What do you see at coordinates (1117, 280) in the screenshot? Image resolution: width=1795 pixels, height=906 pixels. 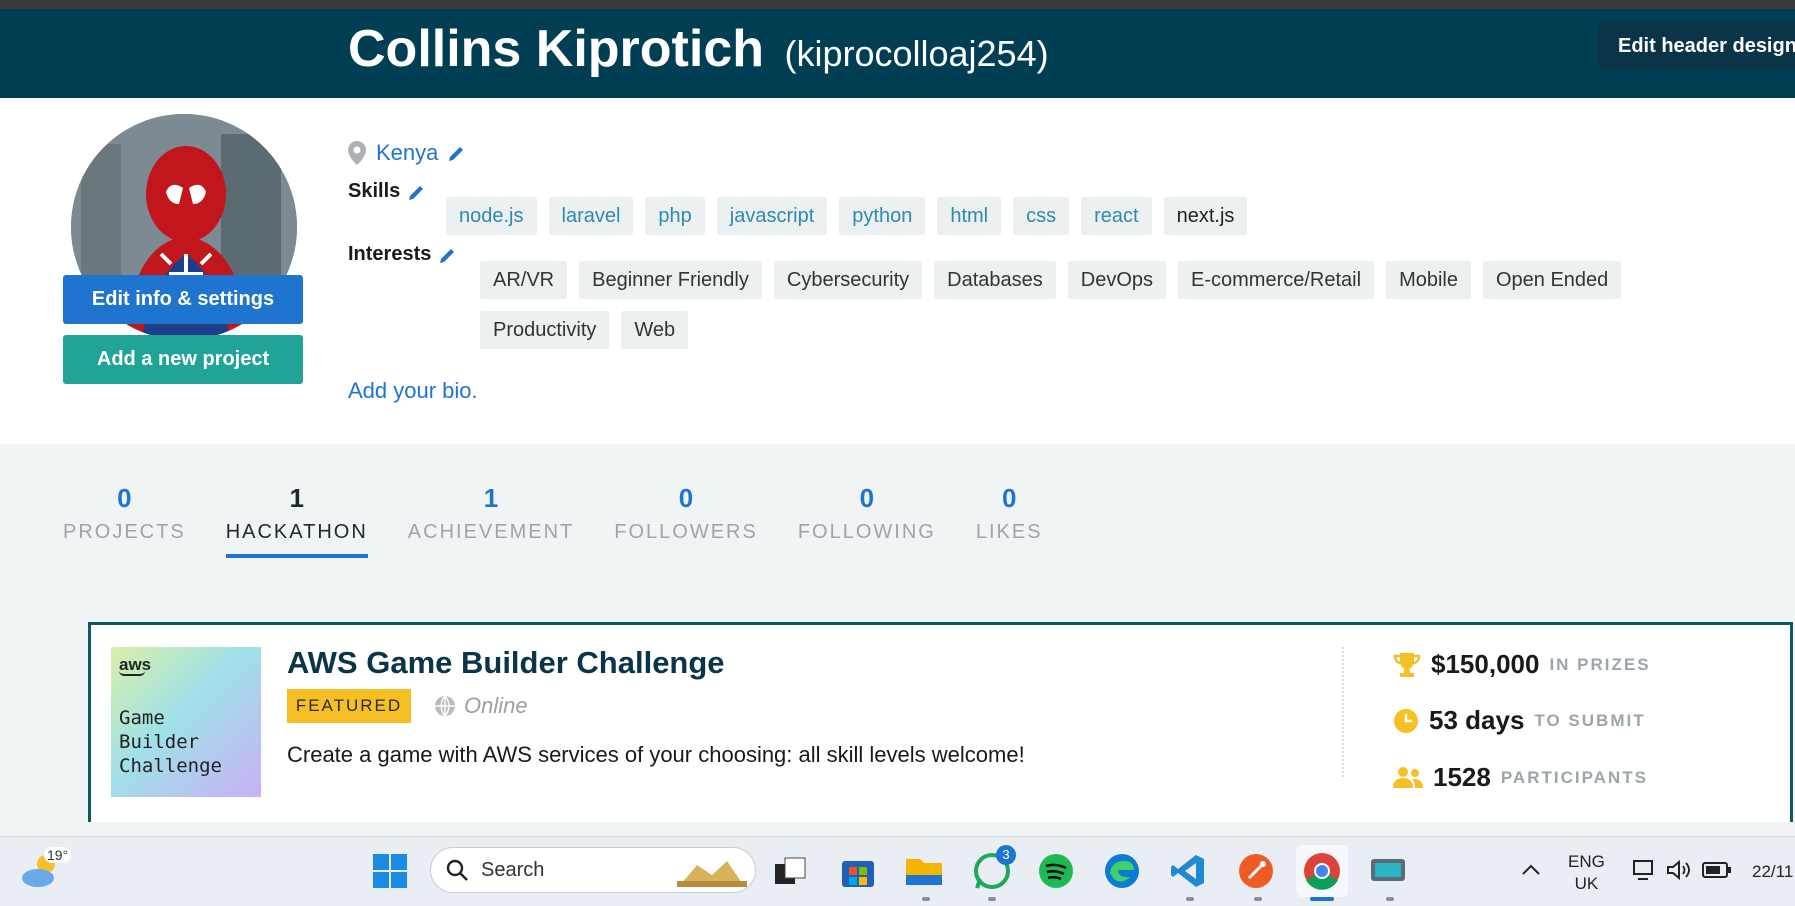 I see `interest-tag: DevOps` at bounding box center [1117, 280].